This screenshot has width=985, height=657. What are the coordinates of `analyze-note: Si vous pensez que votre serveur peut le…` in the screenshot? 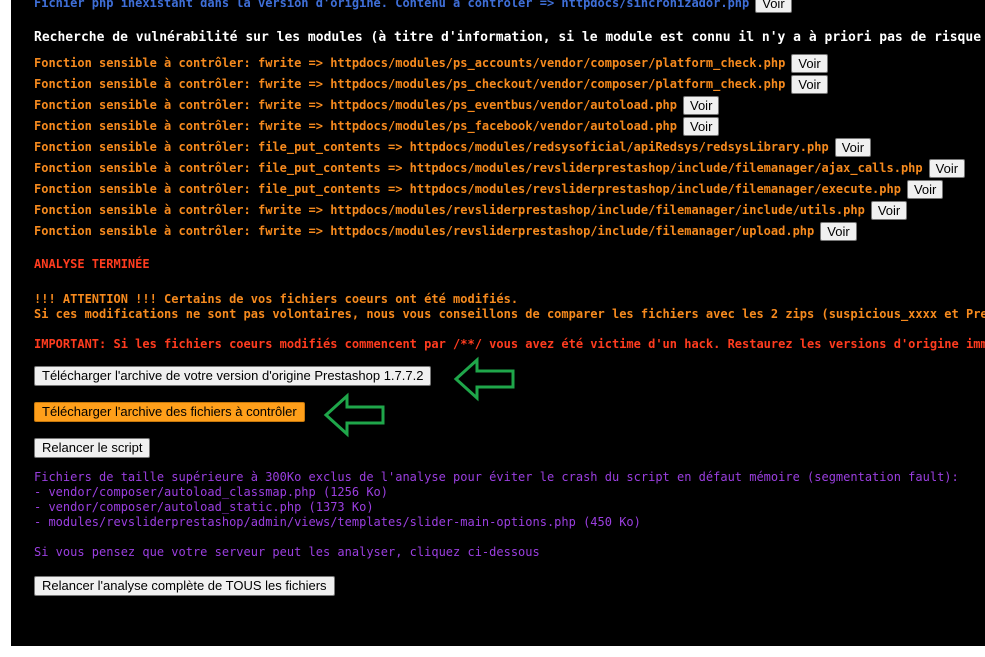 It's located at (287, 552).